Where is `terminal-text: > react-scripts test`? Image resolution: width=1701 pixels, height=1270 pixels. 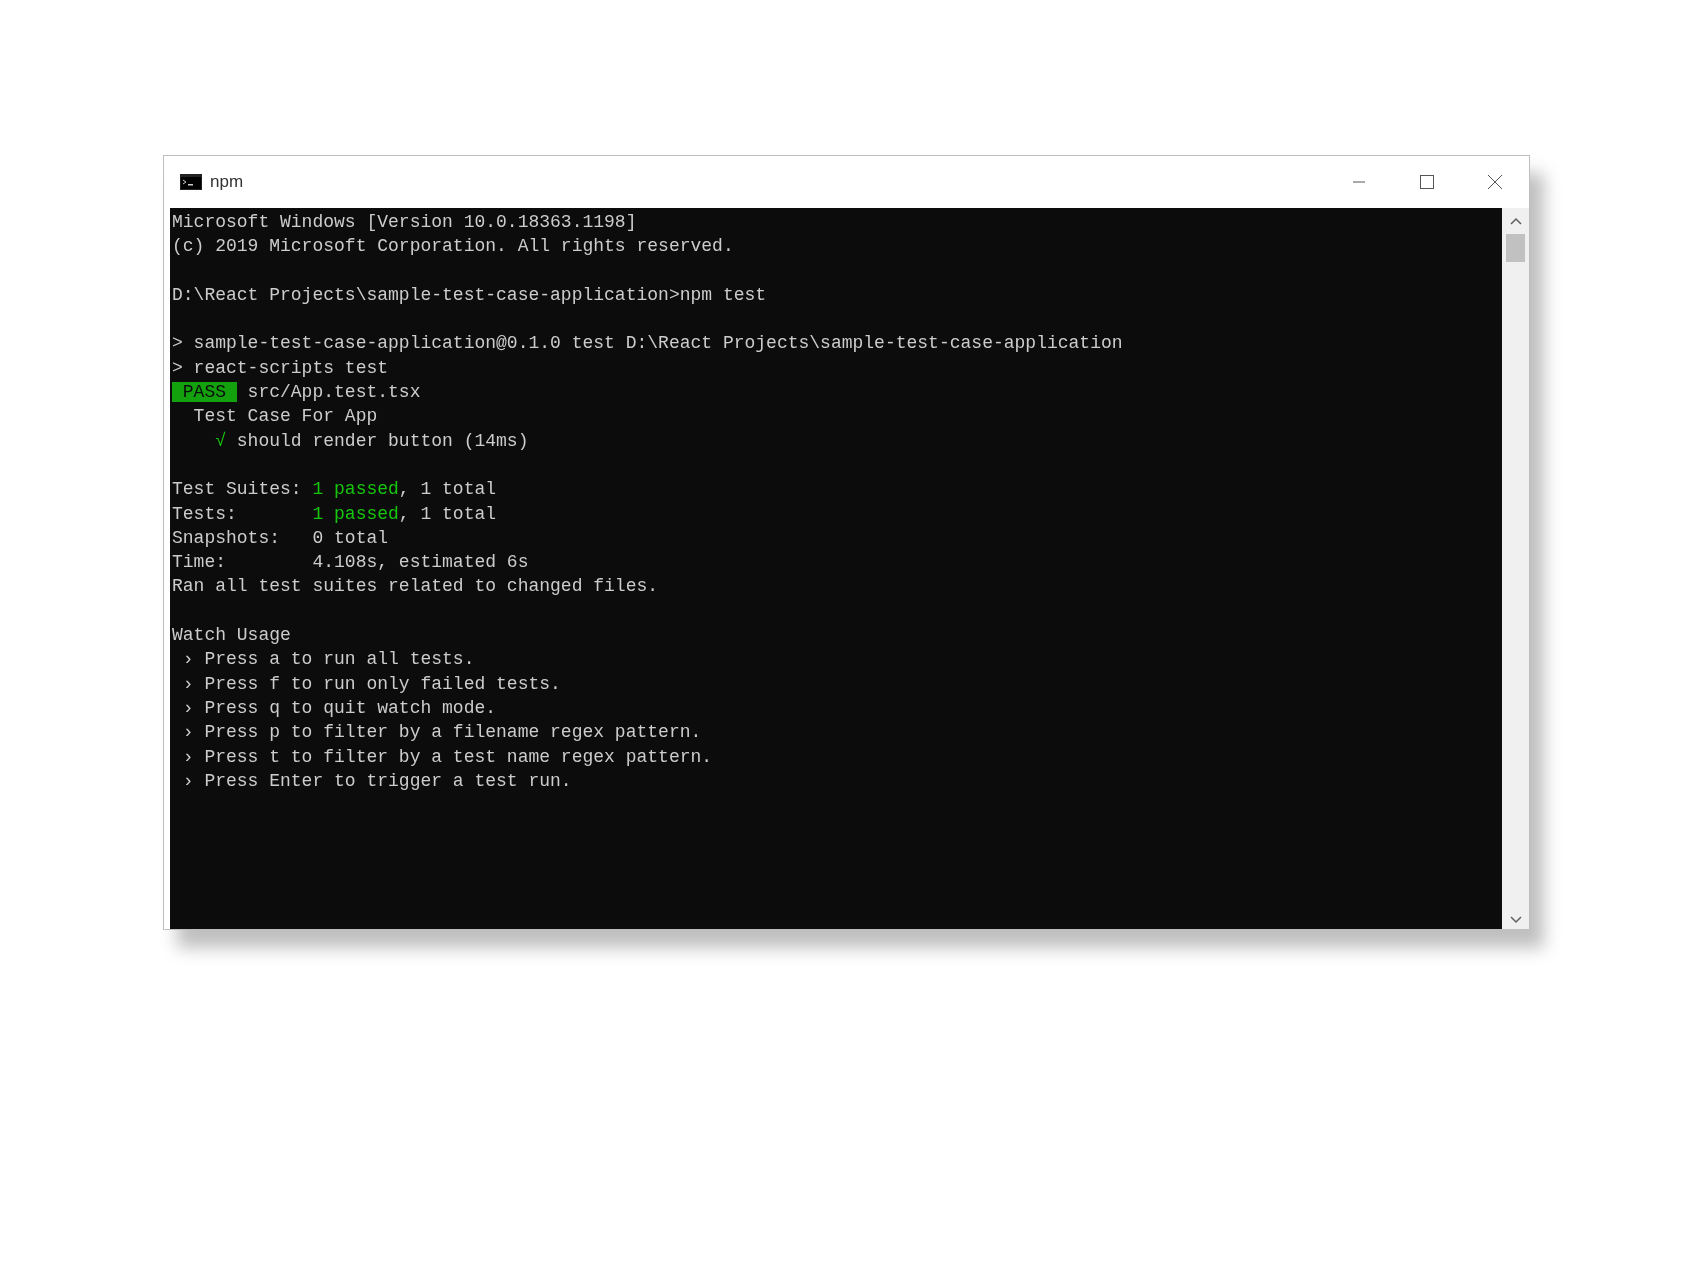 terminal-text: > react-scripts test is located at coordinates (280, 367).